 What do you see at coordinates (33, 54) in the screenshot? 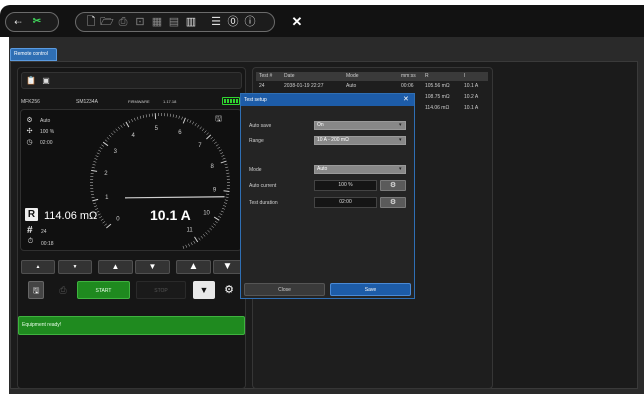
I see `tab-remote-control: Remote control` at bounding box center [33, 54].